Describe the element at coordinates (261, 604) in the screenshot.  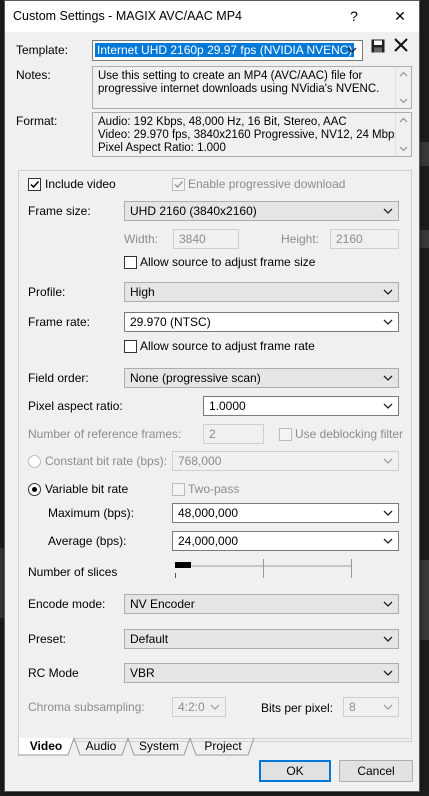
I see `encode-mode-select: NV Encoder` at that location.